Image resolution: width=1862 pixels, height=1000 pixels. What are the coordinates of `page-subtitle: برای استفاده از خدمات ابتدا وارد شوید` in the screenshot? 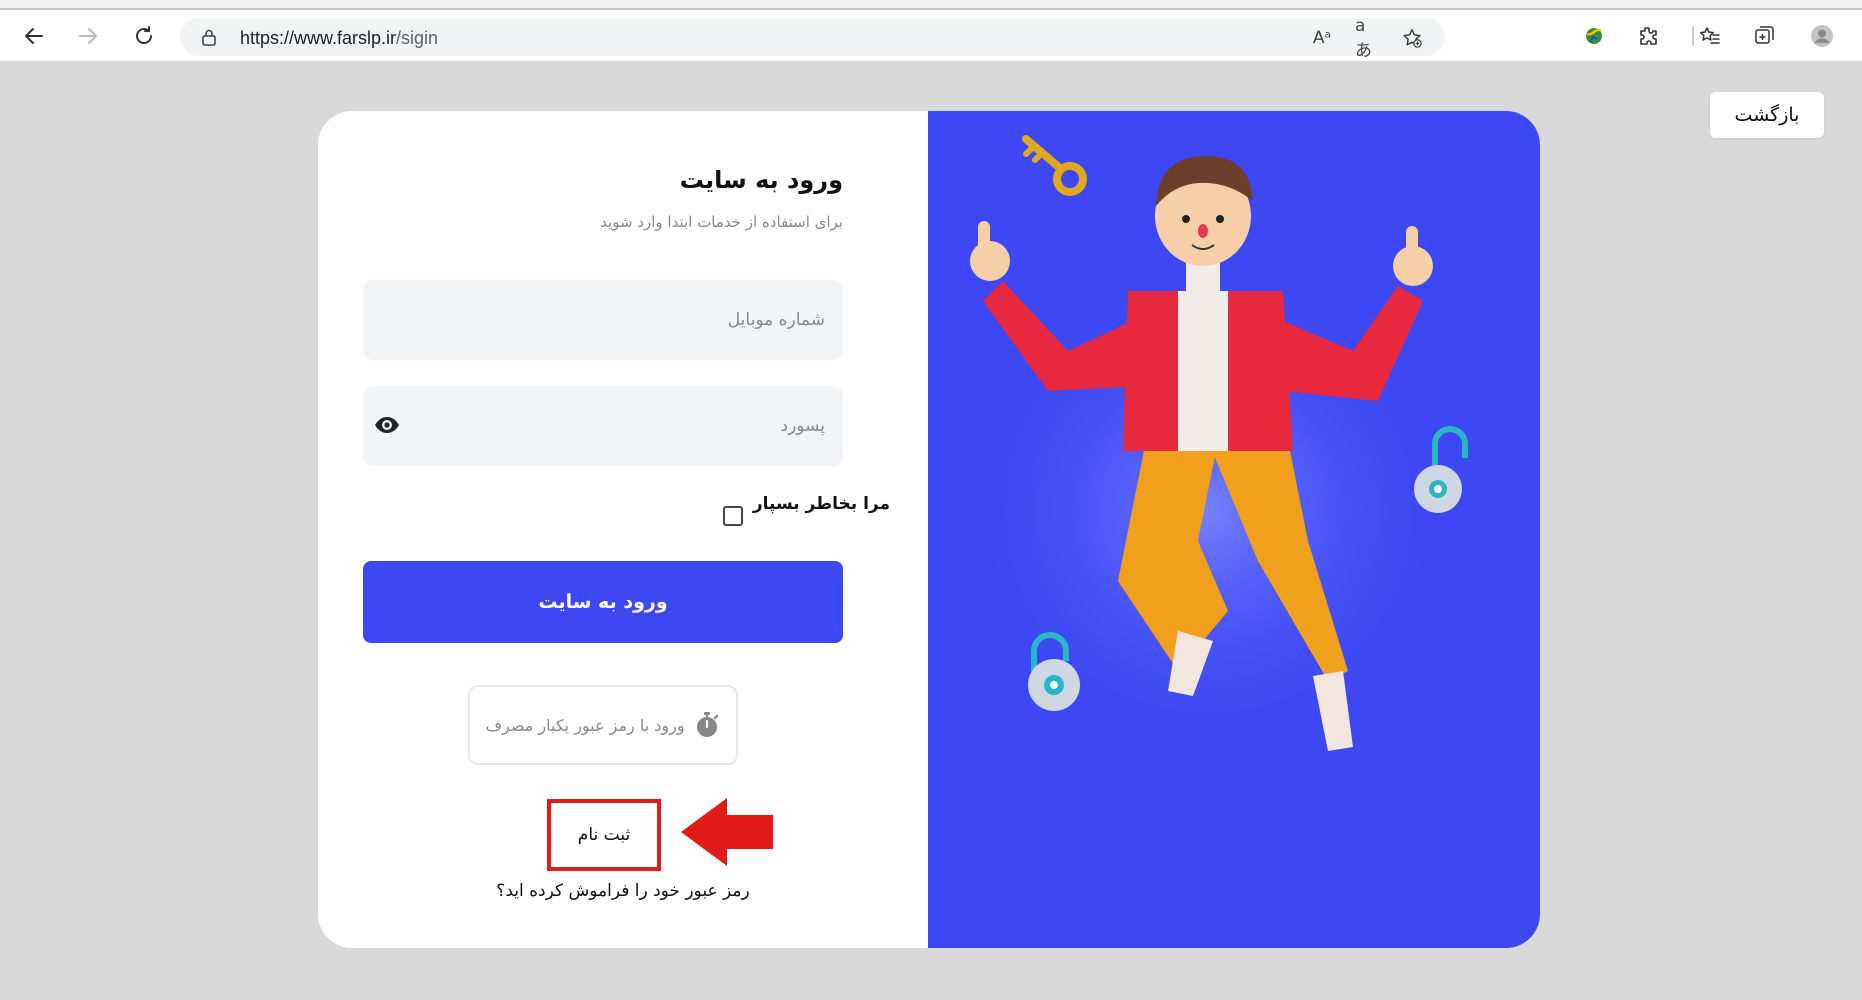 It's located at (721, 222).